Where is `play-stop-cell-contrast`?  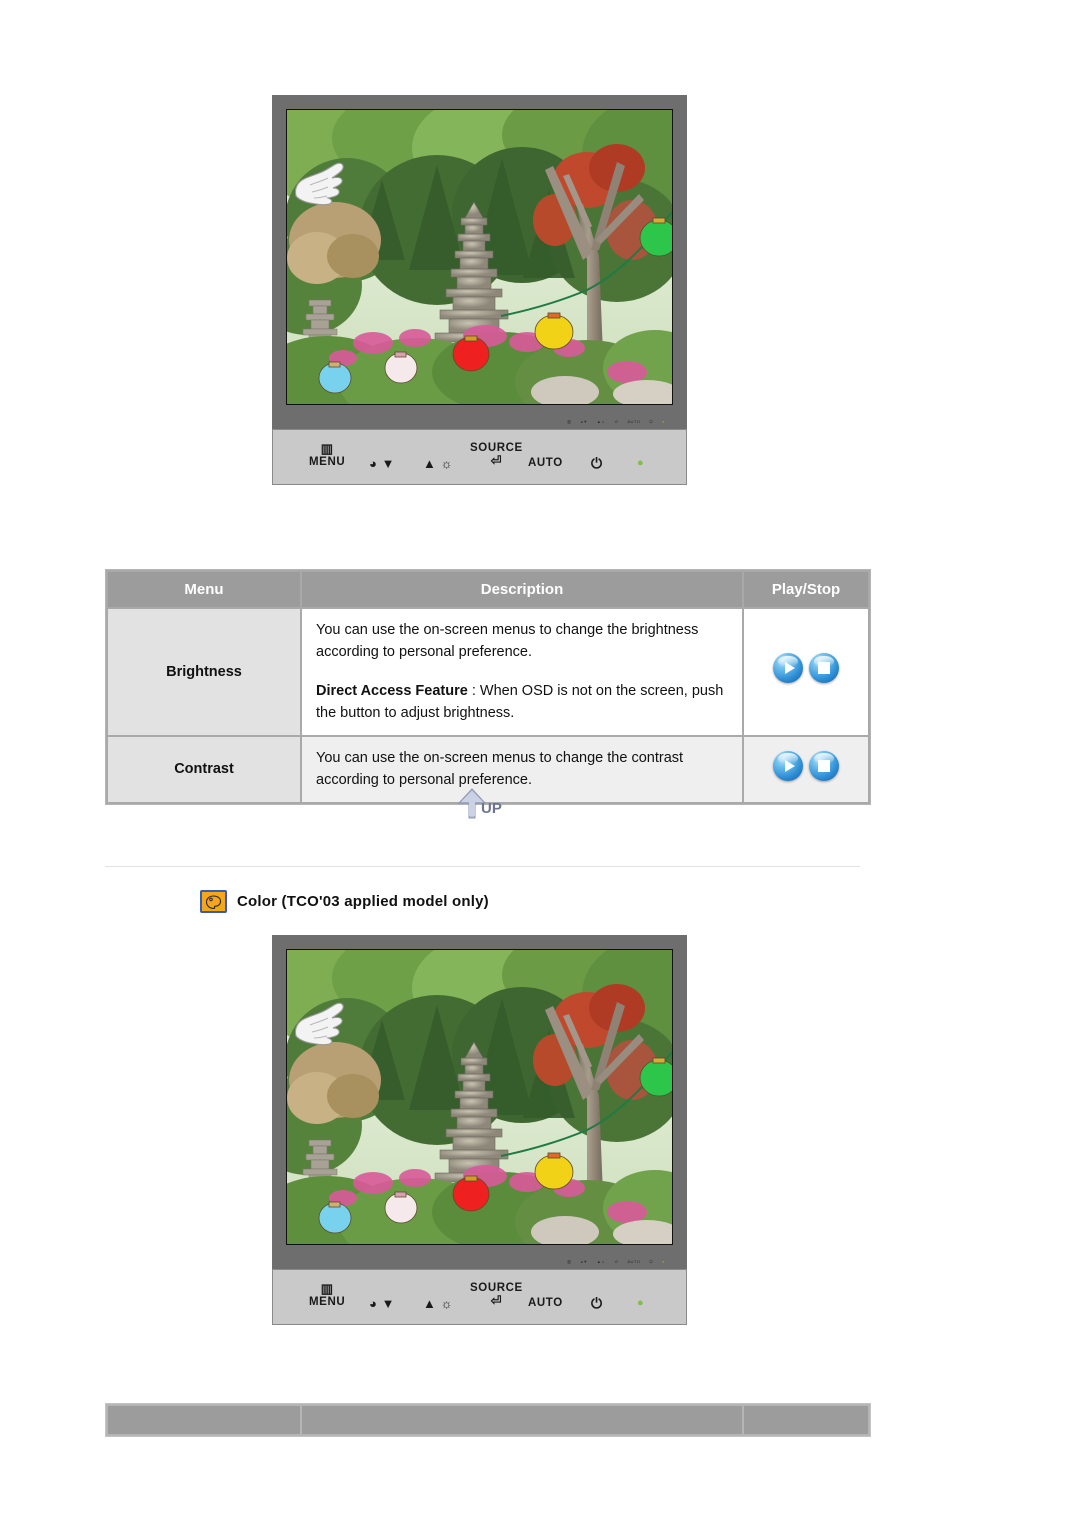 play-stop-cell-contrast is located at coordinates (806, 769).